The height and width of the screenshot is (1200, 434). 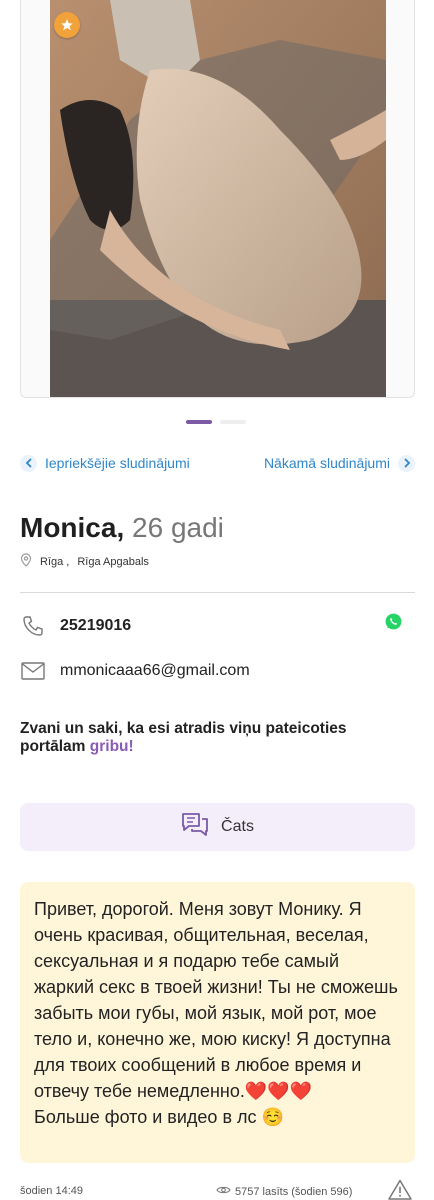 I want to click on chat-label: Čats, so click(x=237, y=826).